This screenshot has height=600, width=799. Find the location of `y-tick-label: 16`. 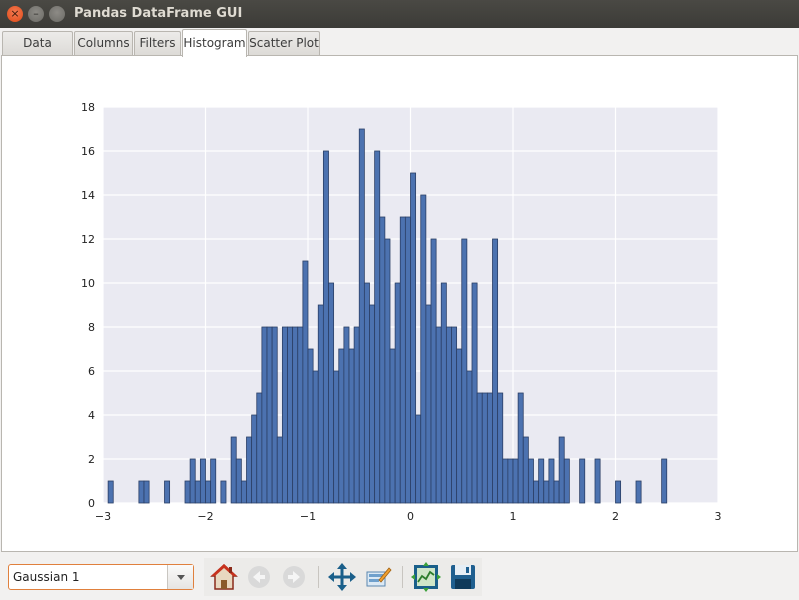

y-tick-label: 16 is located at coordinates (88, 151).